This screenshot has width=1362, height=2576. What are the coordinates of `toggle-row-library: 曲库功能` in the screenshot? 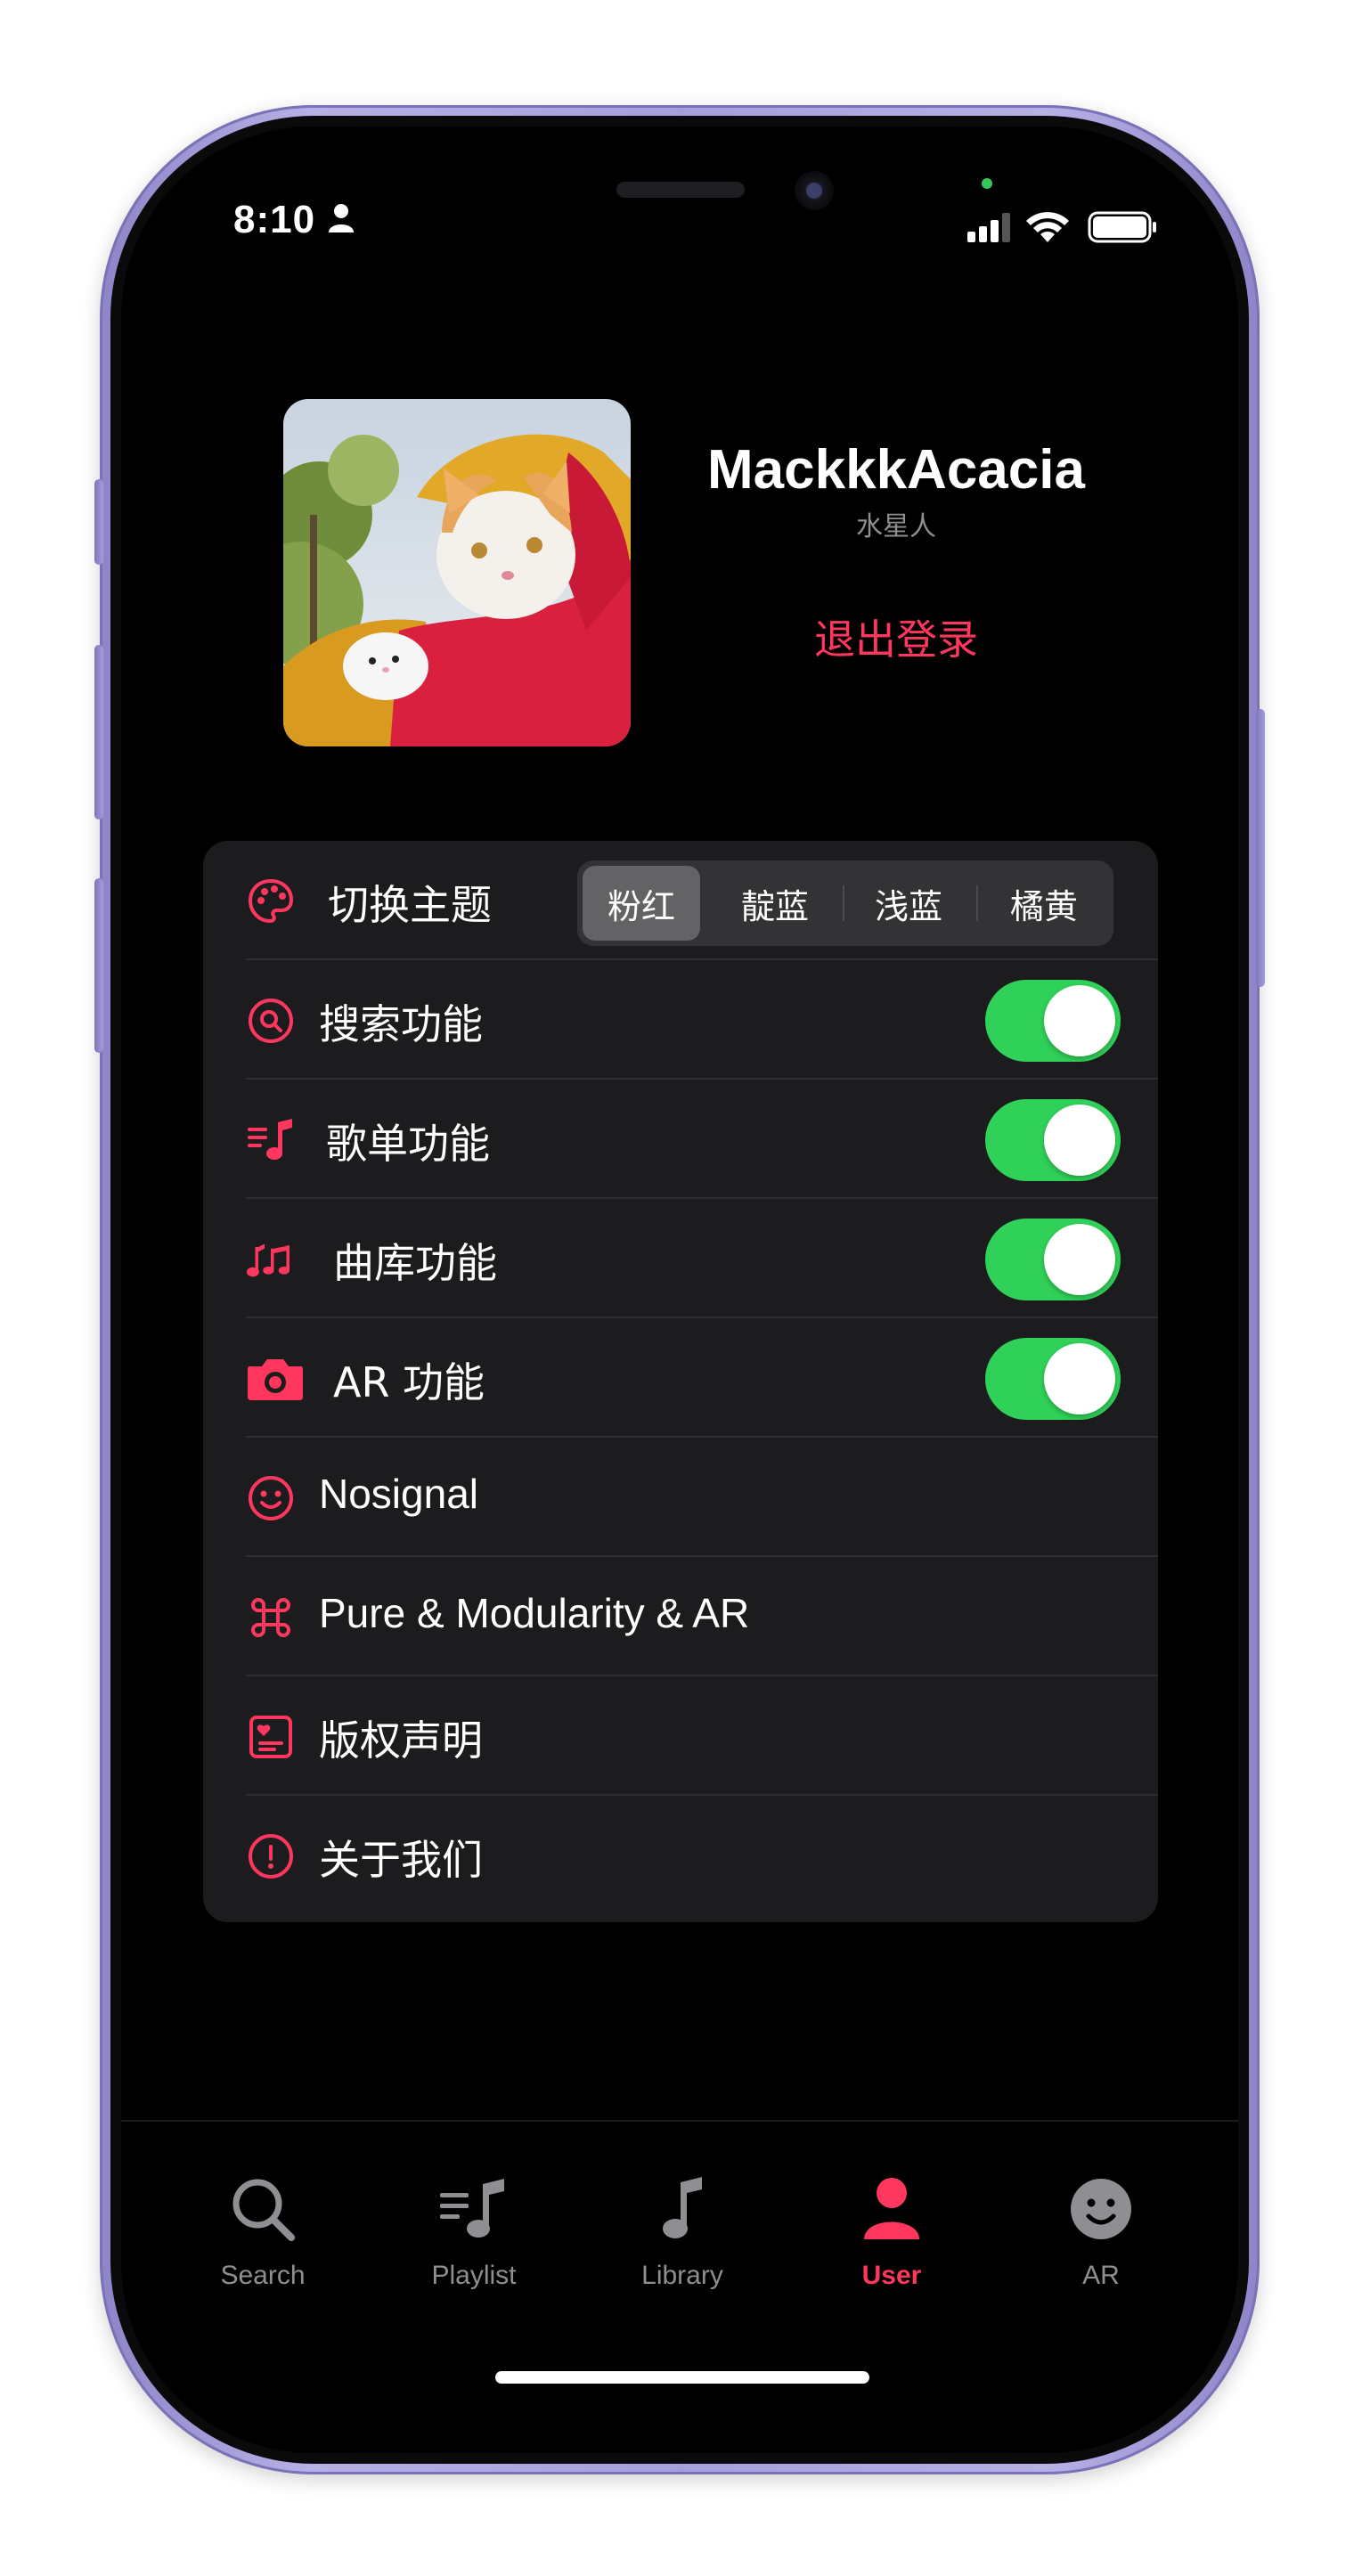 It's located at (680, 1258).